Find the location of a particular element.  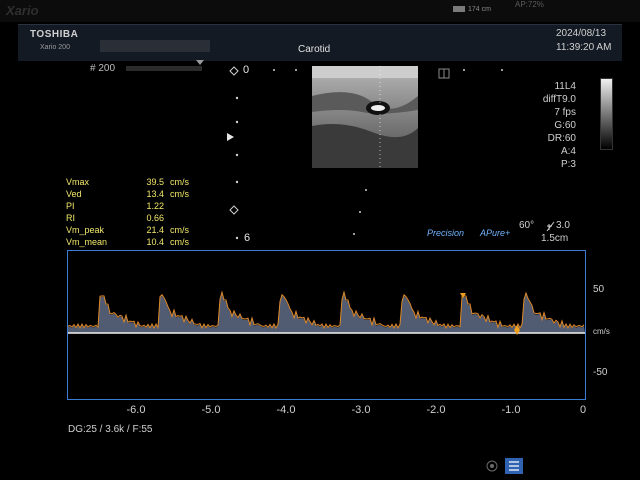

measurement-row: Ved 13.4 cm/s is located at coordinates (127, 194).